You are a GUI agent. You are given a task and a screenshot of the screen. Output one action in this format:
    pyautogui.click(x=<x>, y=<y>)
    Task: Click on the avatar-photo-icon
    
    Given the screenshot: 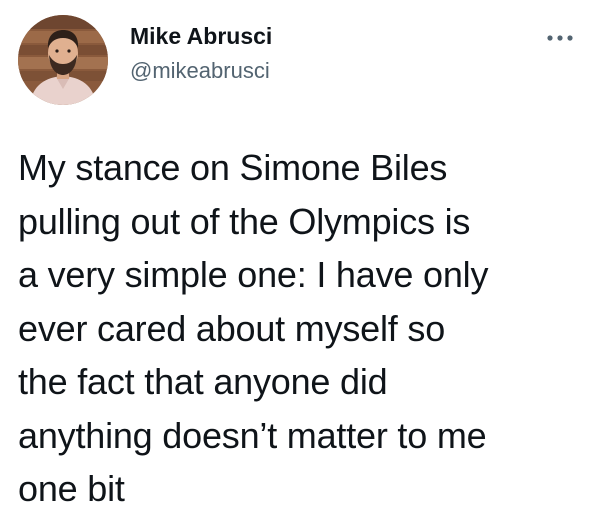 What is the action you would take?
    pyautogui.click(x=63, y=60)
    